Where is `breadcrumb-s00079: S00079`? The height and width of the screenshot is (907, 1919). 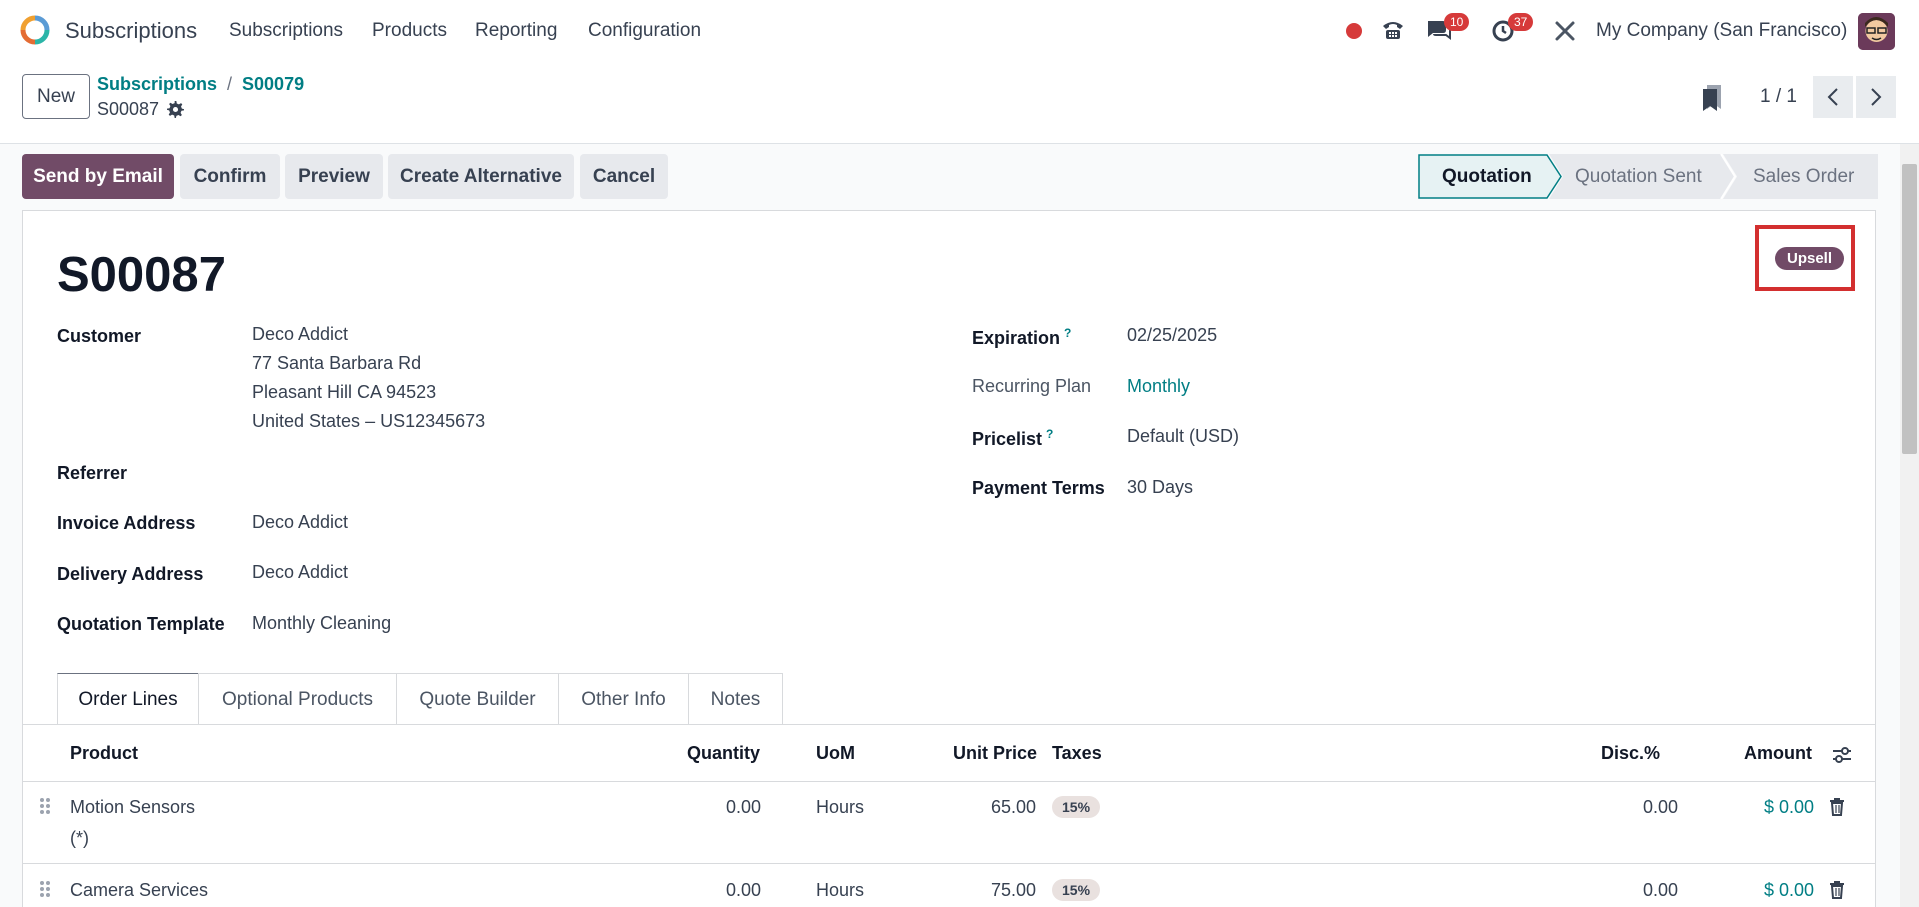 breadcrumb-s00079: S00079 is located at coordinates (273, 84).